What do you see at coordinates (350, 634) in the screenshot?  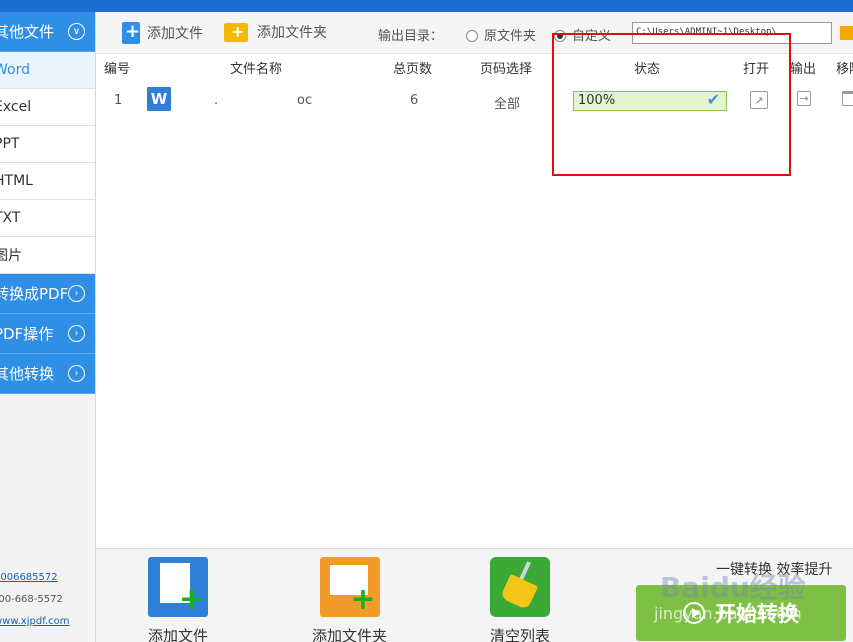 I see `bottom-add-folder-label: 添加文件夹` at bounding box center [350, 634].